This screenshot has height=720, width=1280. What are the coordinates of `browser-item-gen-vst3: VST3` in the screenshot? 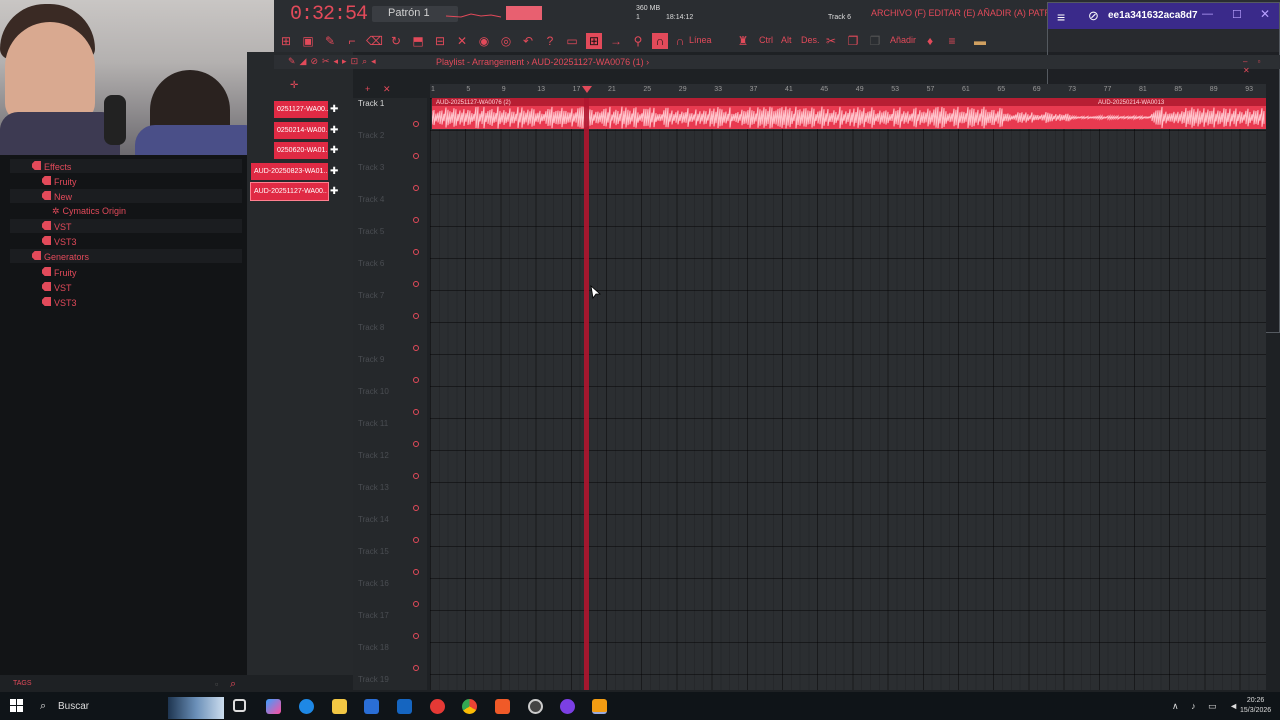 It's located at (59, 302).